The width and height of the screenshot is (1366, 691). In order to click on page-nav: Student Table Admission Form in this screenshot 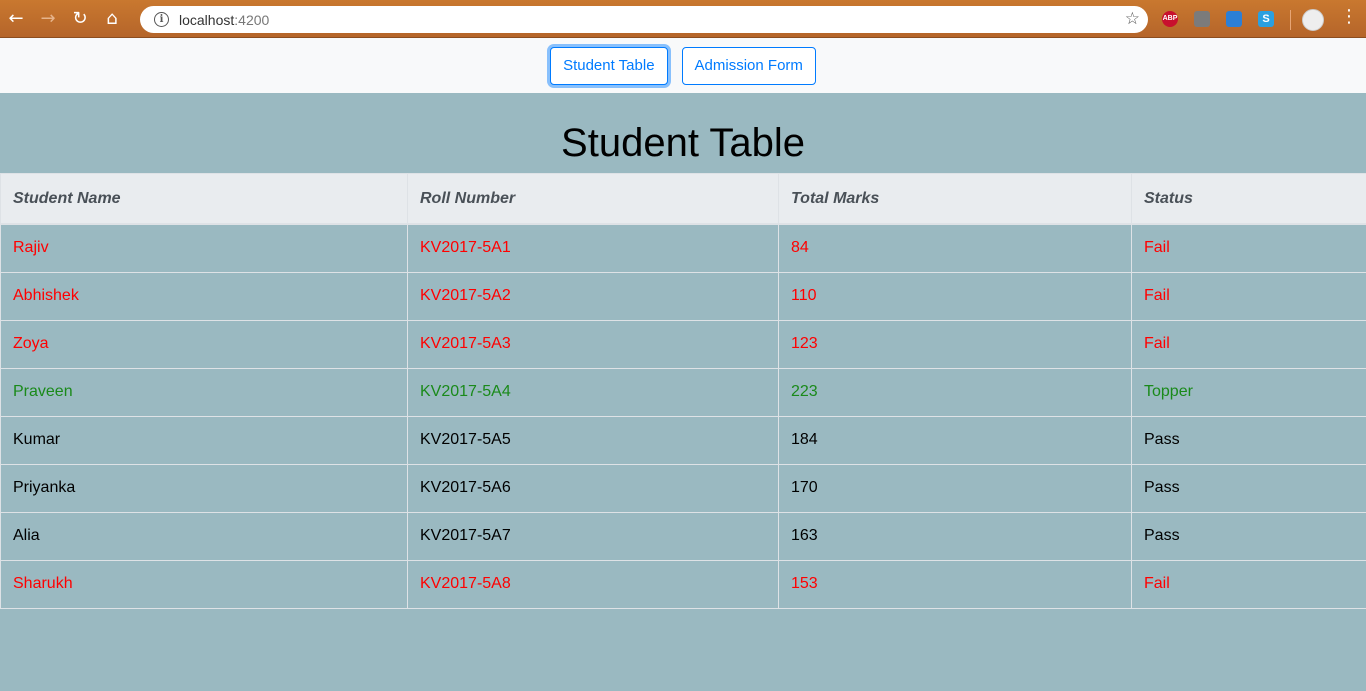, I will do `click(683, 65)`.